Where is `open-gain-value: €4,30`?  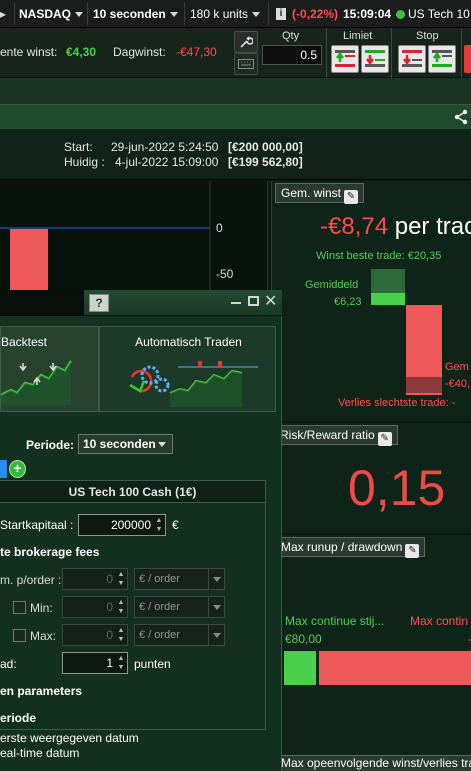
open-gain-value: €4,30 is located at coordinates (81, 52).